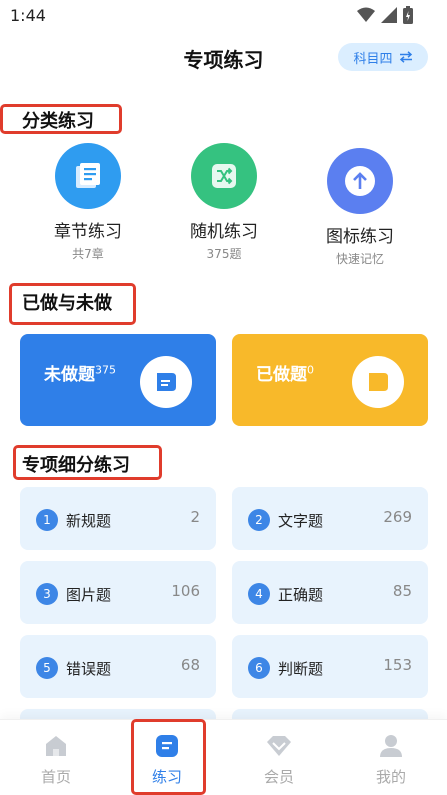 Image resolution: width=447 pixels, height=795 pixels. What do you see at coordinates (330, 518) in the screenshot?
I see `breakdown-item-text: 2 文字题 269` at bounding box center [330, 518].